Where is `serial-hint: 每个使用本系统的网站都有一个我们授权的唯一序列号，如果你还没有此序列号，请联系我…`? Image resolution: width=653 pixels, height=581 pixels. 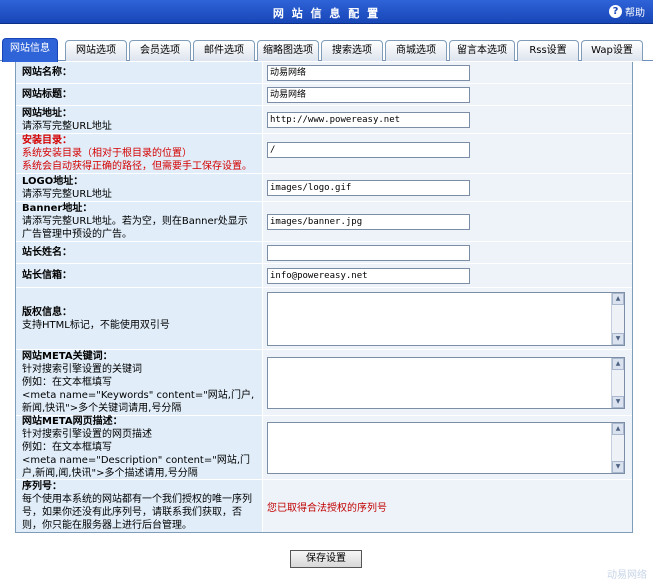
serial-hint: 每个使用本系统的网站都有一个我们授权的唯一序列号，如果你还没有此序列号，请联系我… is located at coordinates (137, 512).